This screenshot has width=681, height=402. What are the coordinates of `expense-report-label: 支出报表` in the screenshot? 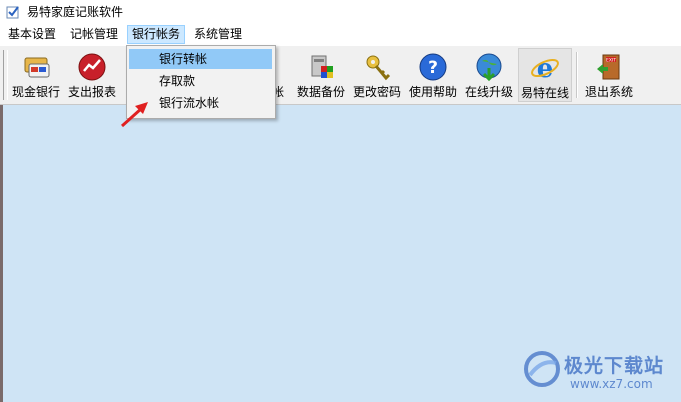 It's located at (91, 92).